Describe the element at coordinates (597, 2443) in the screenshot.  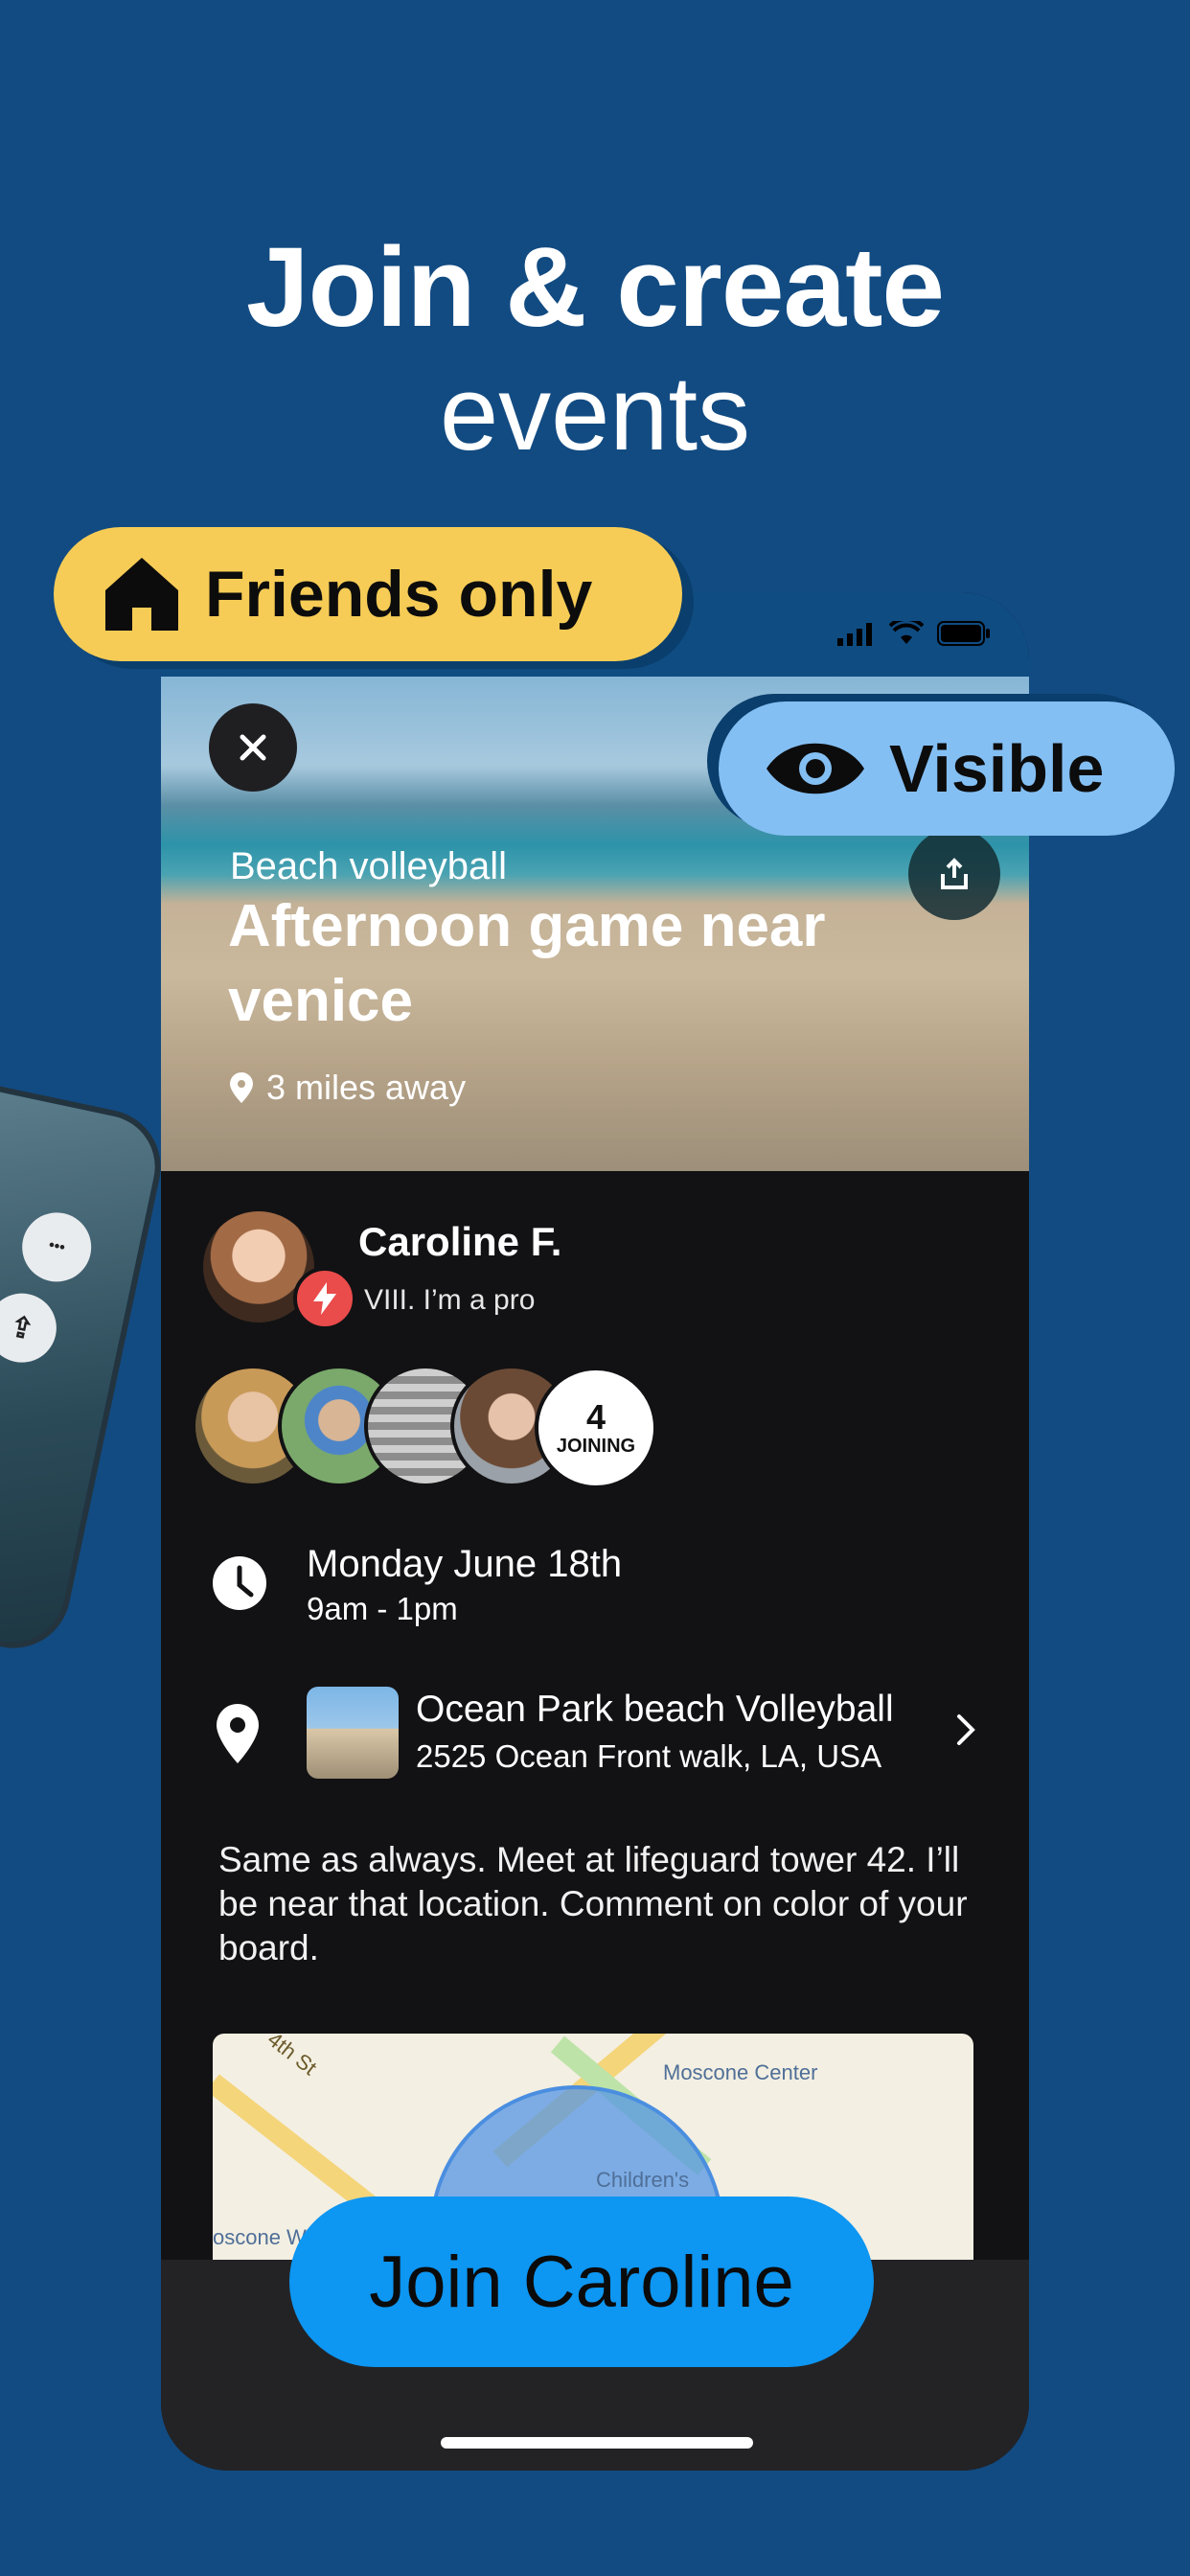
I see `home-indicator` at that location.